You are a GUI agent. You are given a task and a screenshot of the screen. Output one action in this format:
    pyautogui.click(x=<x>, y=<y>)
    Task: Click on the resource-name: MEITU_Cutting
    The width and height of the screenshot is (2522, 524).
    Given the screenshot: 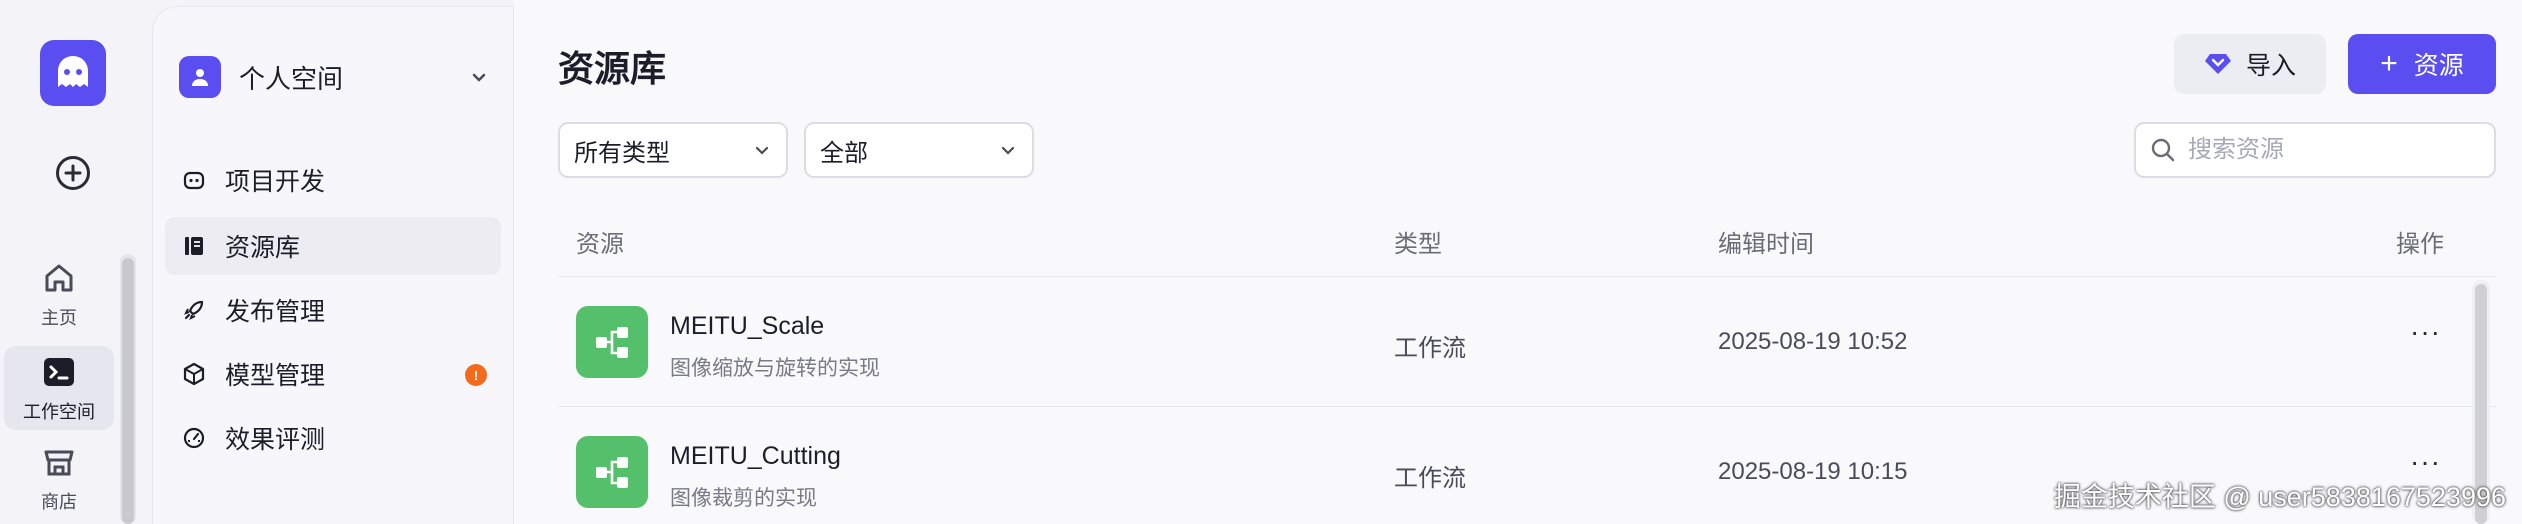 What is the action you would take?
    pyautogui.click(x=755, y=456)
    